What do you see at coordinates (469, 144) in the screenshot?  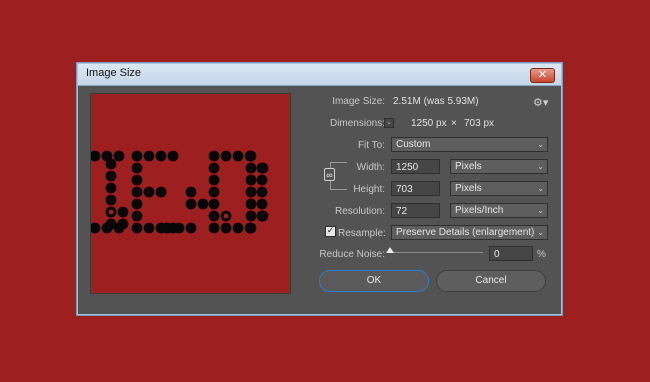 I see `fit-to-select: Custom ⌄` at bounding box center [469, 144].